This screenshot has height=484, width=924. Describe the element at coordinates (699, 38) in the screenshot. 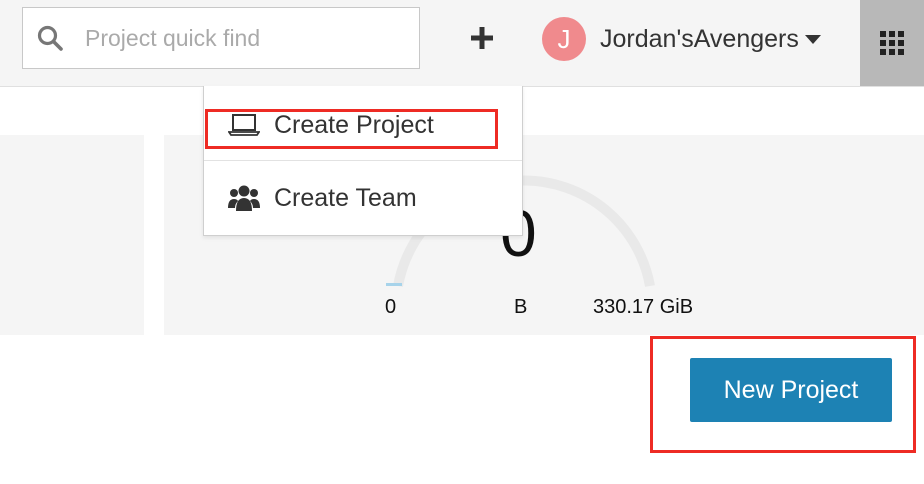

I see `org-name: Jordan'sAvengers` at that location.